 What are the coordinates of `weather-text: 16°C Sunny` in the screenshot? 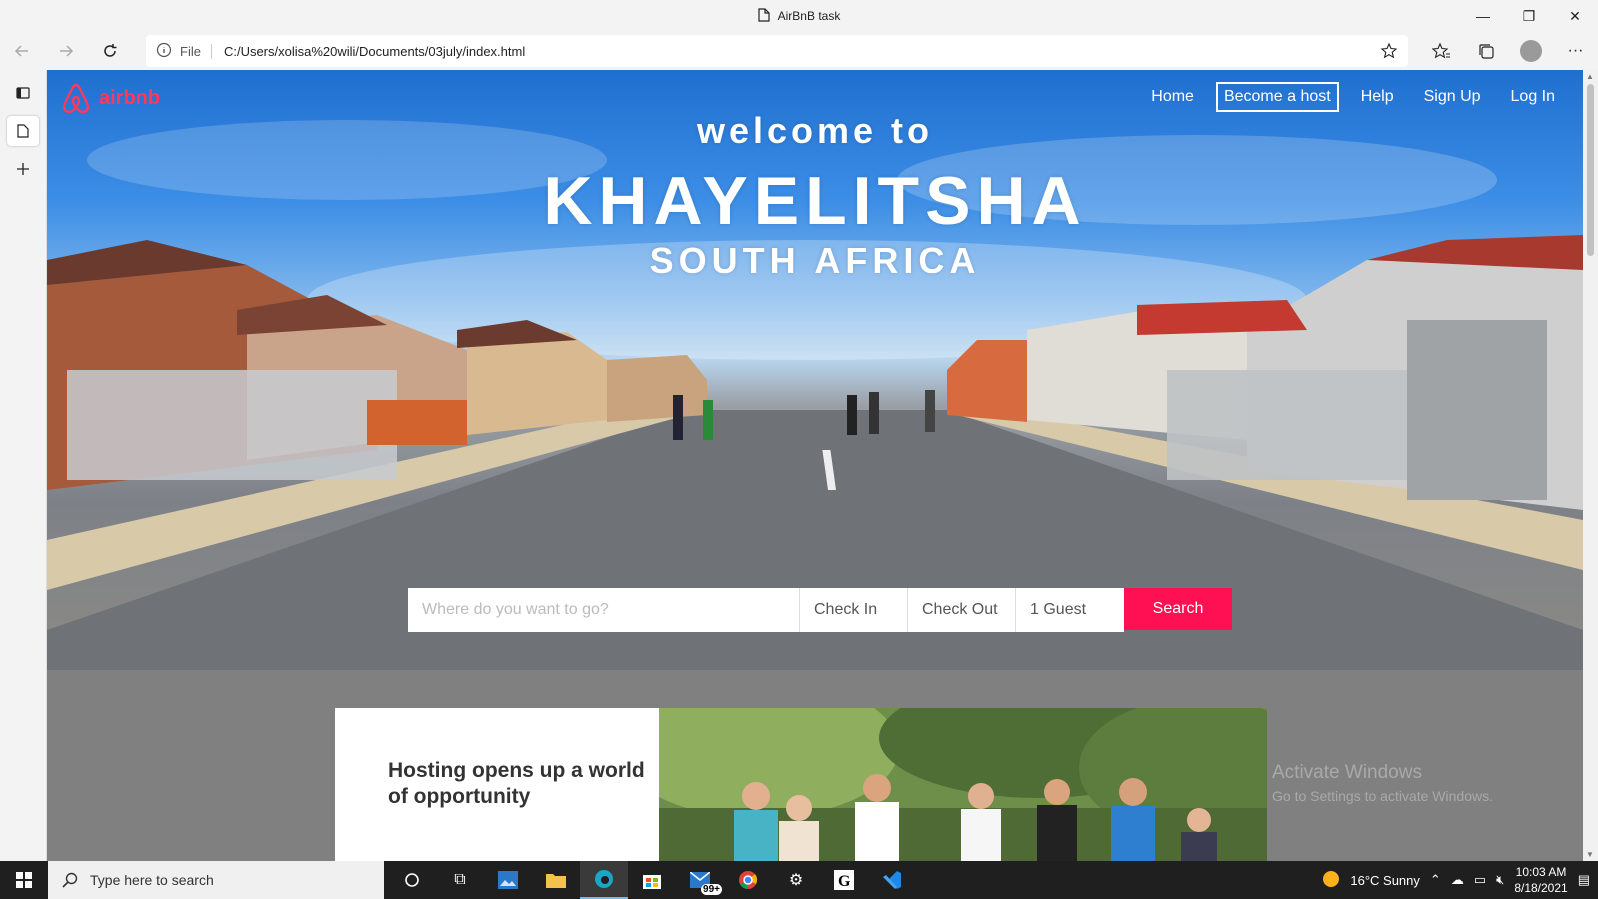 It's located at (1385, 880).